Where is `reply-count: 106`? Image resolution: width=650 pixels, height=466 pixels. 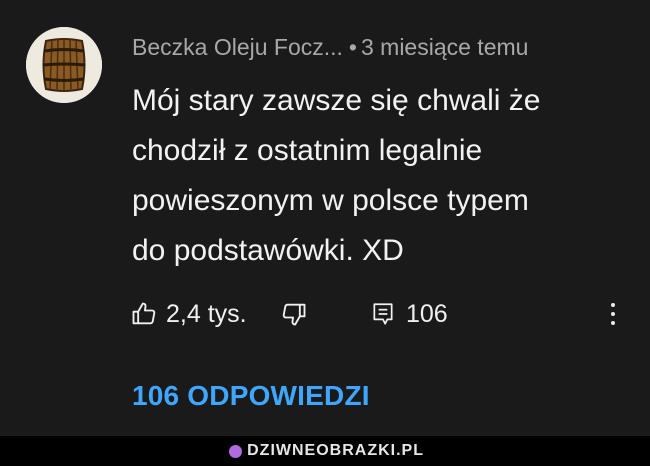
reply-count: 106 is located at coordinates (427, 313).